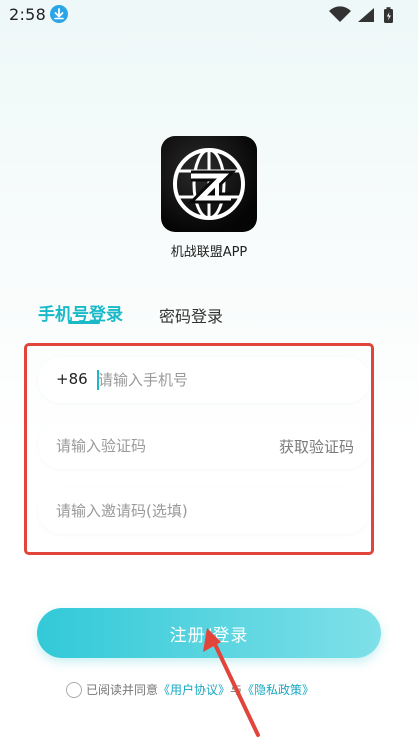  What do you see at coordinates (194, 689) in the screenshot?
I see `user-agreement-link: 《用户协议》` at bounding box center [194, 689].